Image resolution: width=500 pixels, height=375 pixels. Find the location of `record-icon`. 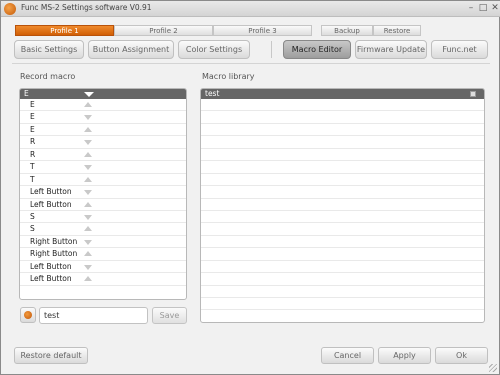

record-icon is located at coordinates (28, 315).